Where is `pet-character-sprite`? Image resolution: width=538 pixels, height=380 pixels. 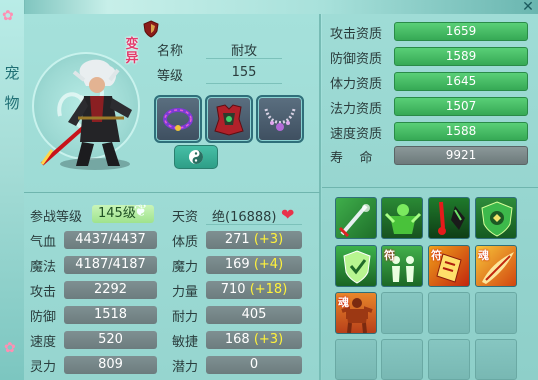
pet-character-sprite is located at coordinates (86, 112).